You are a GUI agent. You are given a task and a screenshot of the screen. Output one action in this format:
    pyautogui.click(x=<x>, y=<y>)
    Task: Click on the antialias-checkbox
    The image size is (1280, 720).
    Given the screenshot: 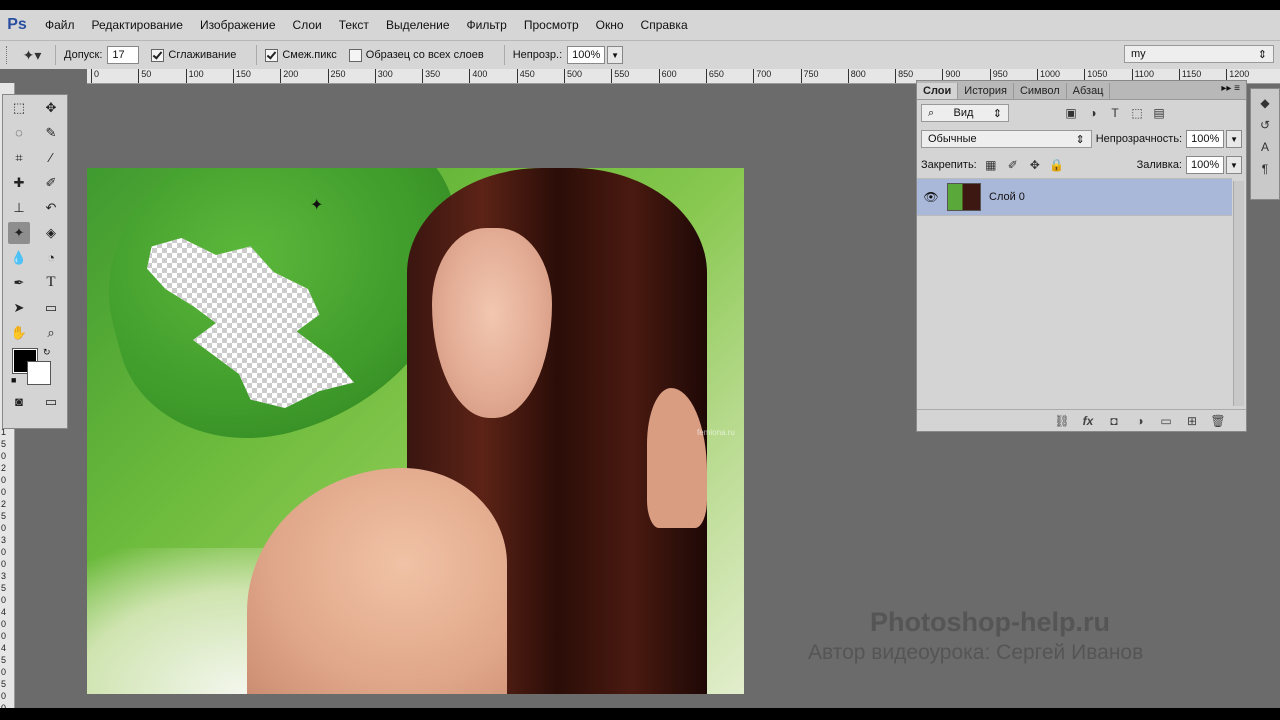 What is the action you would take?
    pyautogui.click(x=158, y=55)
    